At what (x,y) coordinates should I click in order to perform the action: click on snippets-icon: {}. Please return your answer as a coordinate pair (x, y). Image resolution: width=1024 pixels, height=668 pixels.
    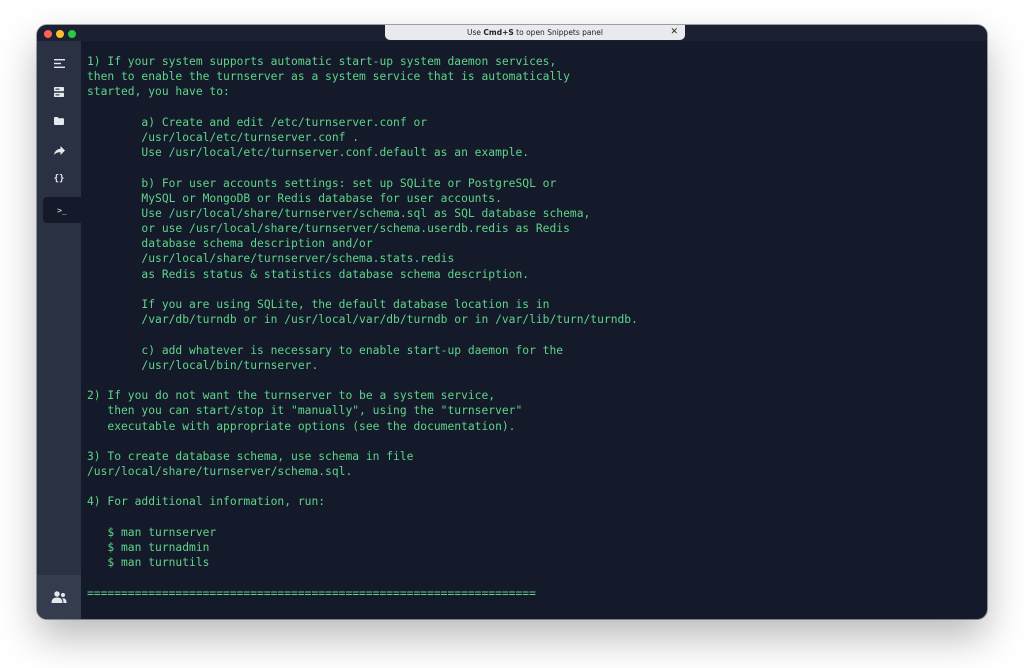
    Looking at the image, I should click on (59, 179).